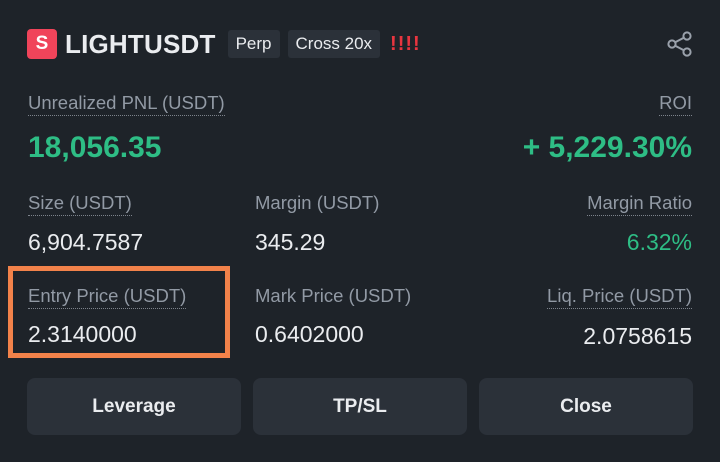 The height and width of the screenshot is (462, 720). Describe the element at coordinates (95, 147) in the screenshot. I see `unrealized-pnl-value: 18,056.35` at that location.